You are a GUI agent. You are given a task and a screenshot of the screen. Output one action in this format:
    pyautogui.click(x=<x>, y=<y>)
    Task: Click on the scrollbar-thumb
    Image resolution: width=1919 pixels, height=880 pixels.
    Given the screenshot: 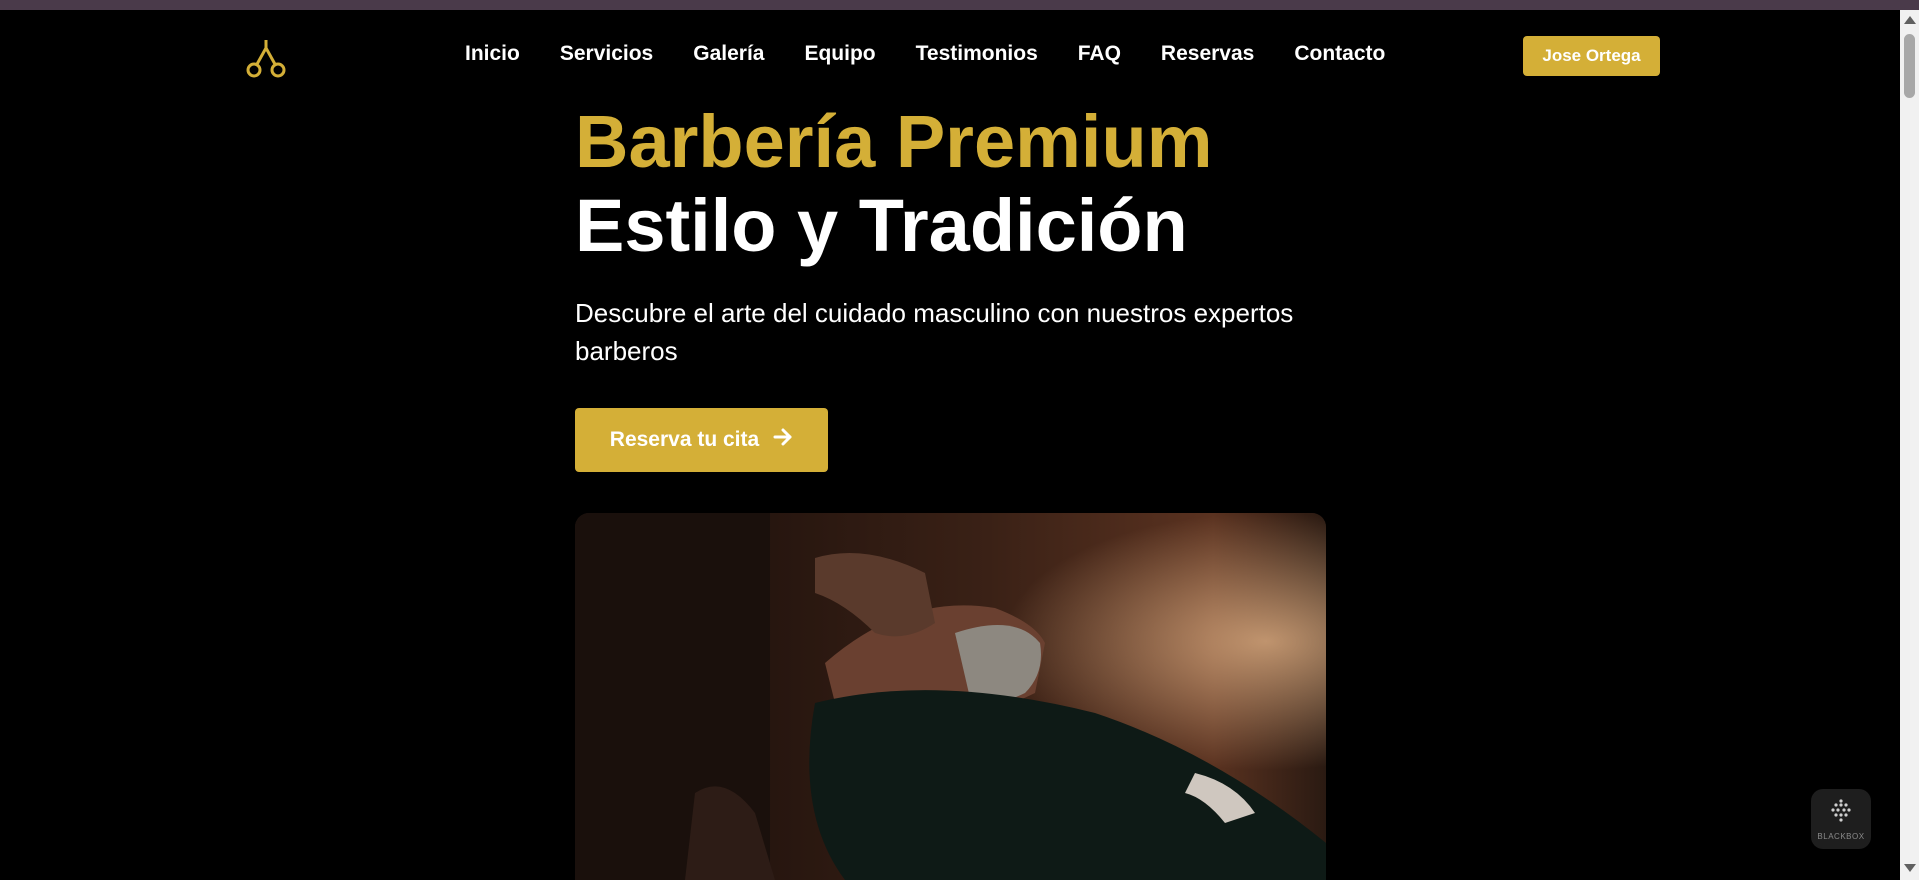 What is the action you would take?
    pyautogui.click(x=1909, y=66)
    